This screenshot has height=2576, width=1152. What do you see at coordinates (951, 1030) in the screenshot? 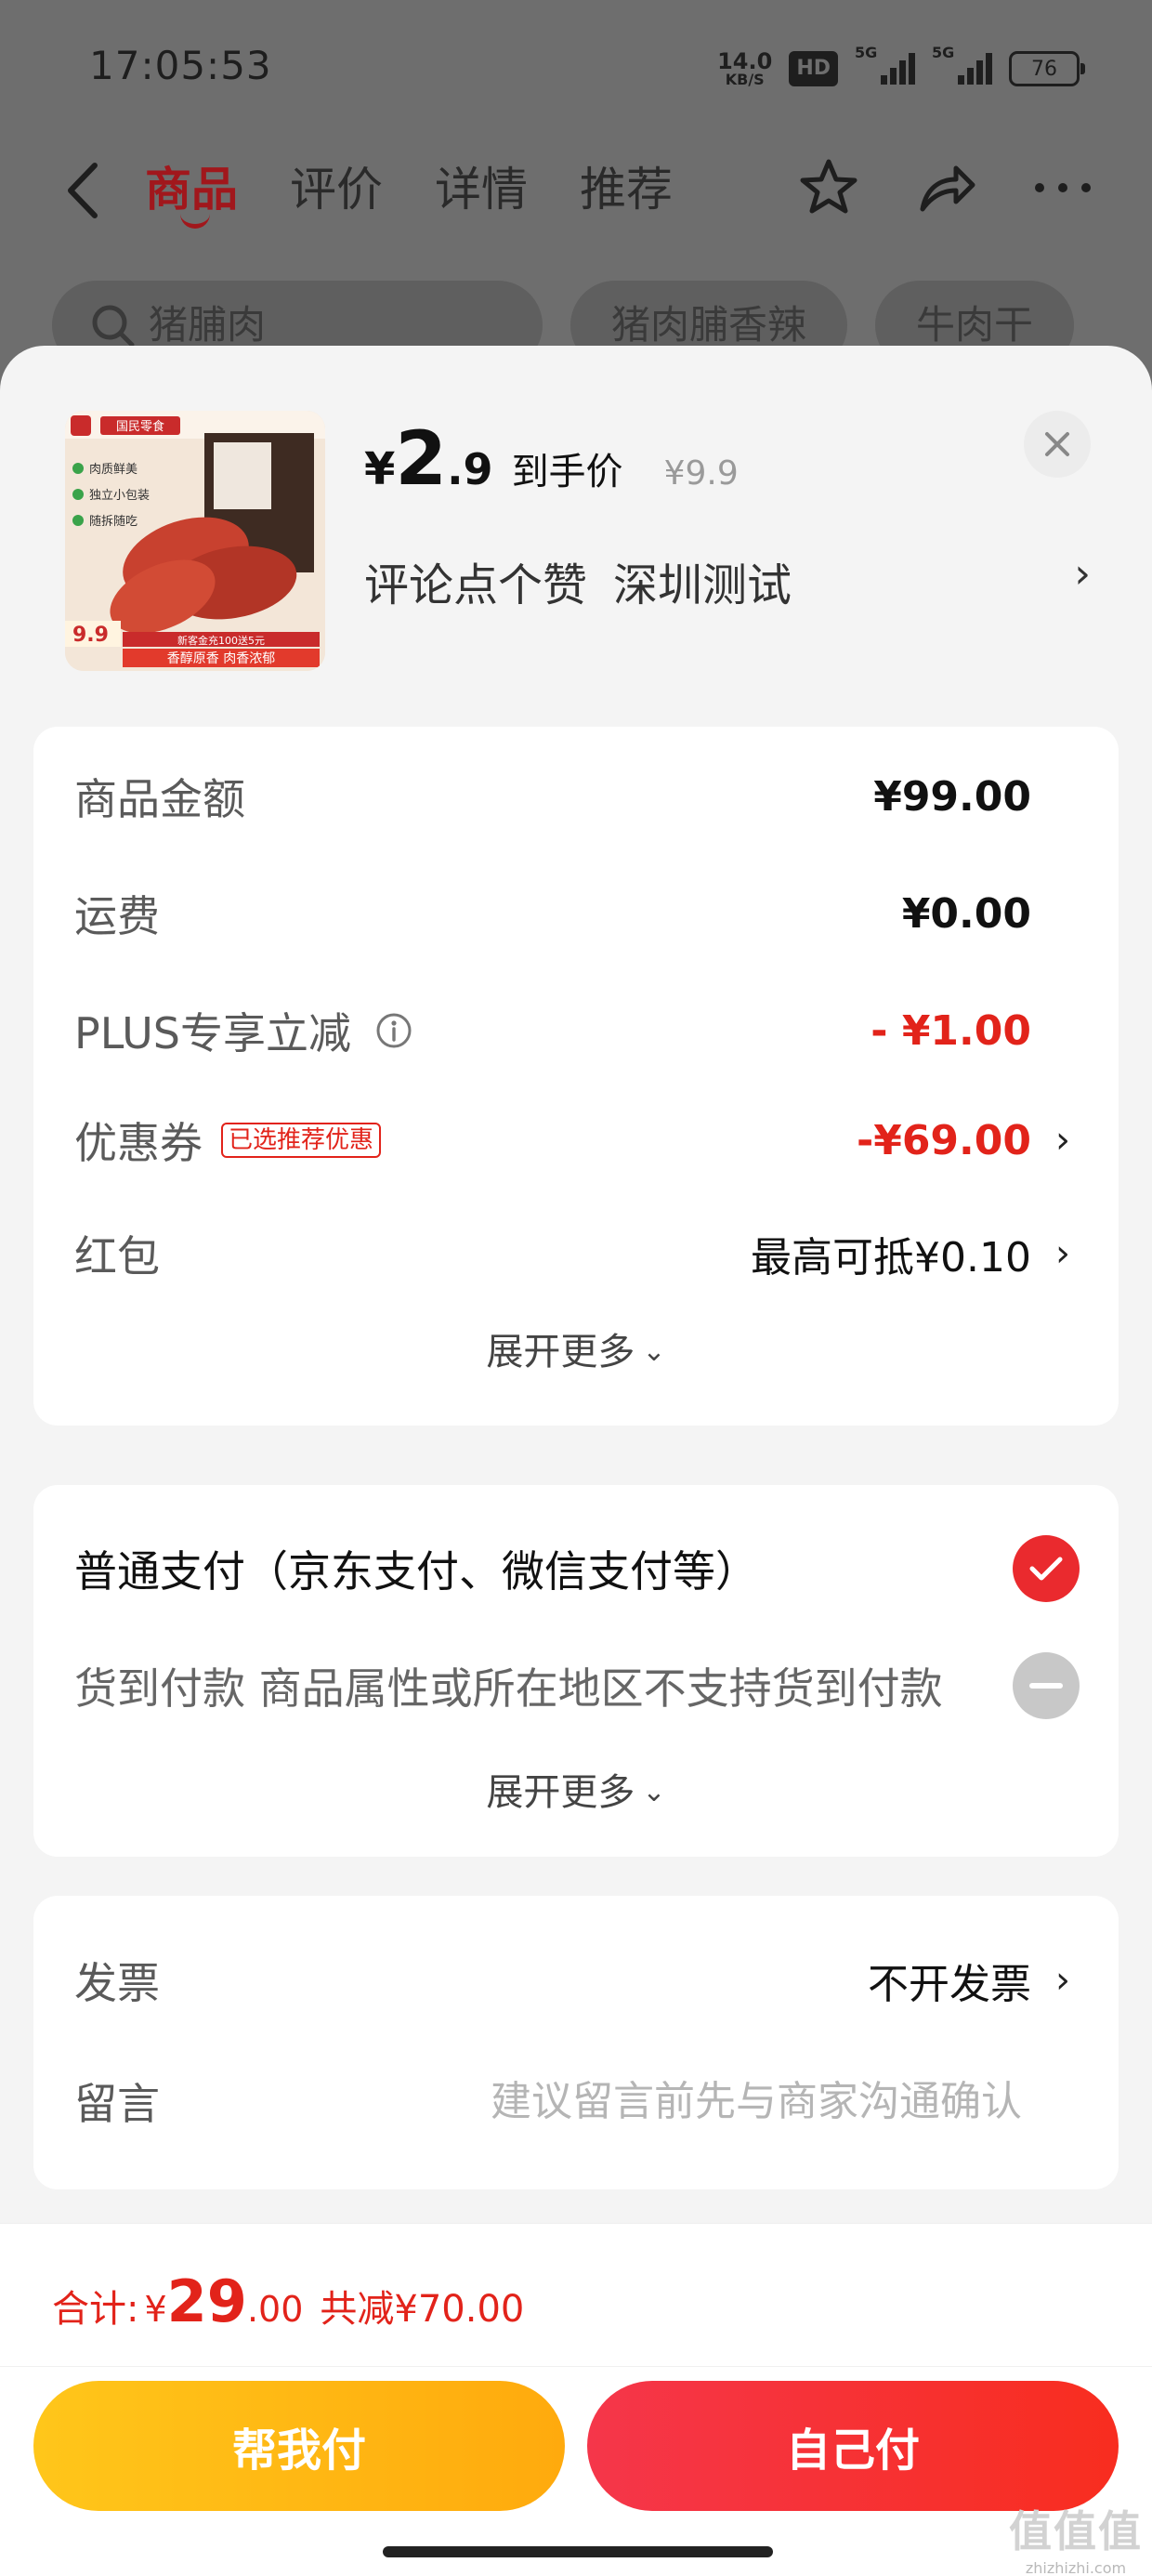
I see `plus-discount-value: - ¥1.00` at bounding box center [951, 1030].